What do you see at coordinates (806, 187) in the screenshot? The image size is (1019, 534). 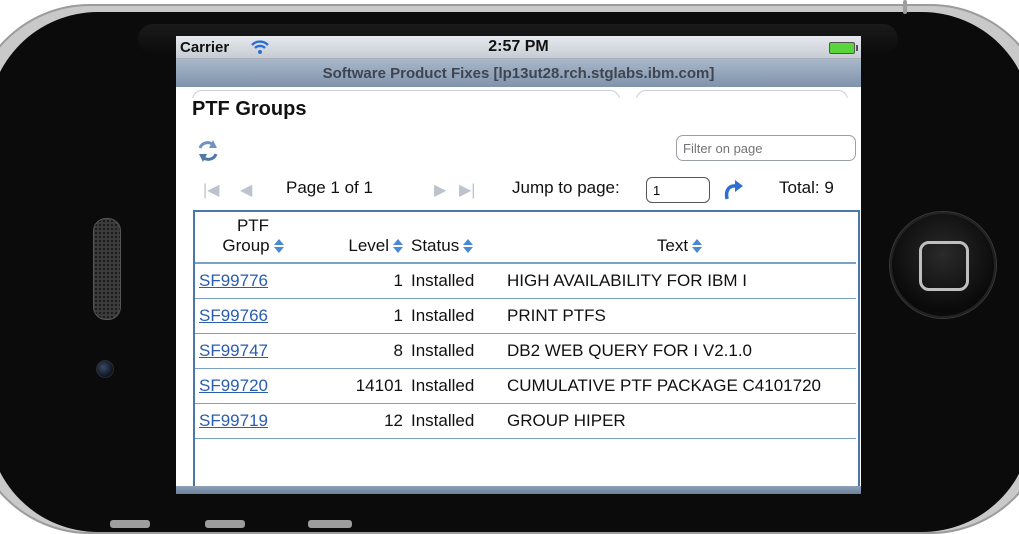 I see `total-count: Total: 9` at bounding box center [806, 187].